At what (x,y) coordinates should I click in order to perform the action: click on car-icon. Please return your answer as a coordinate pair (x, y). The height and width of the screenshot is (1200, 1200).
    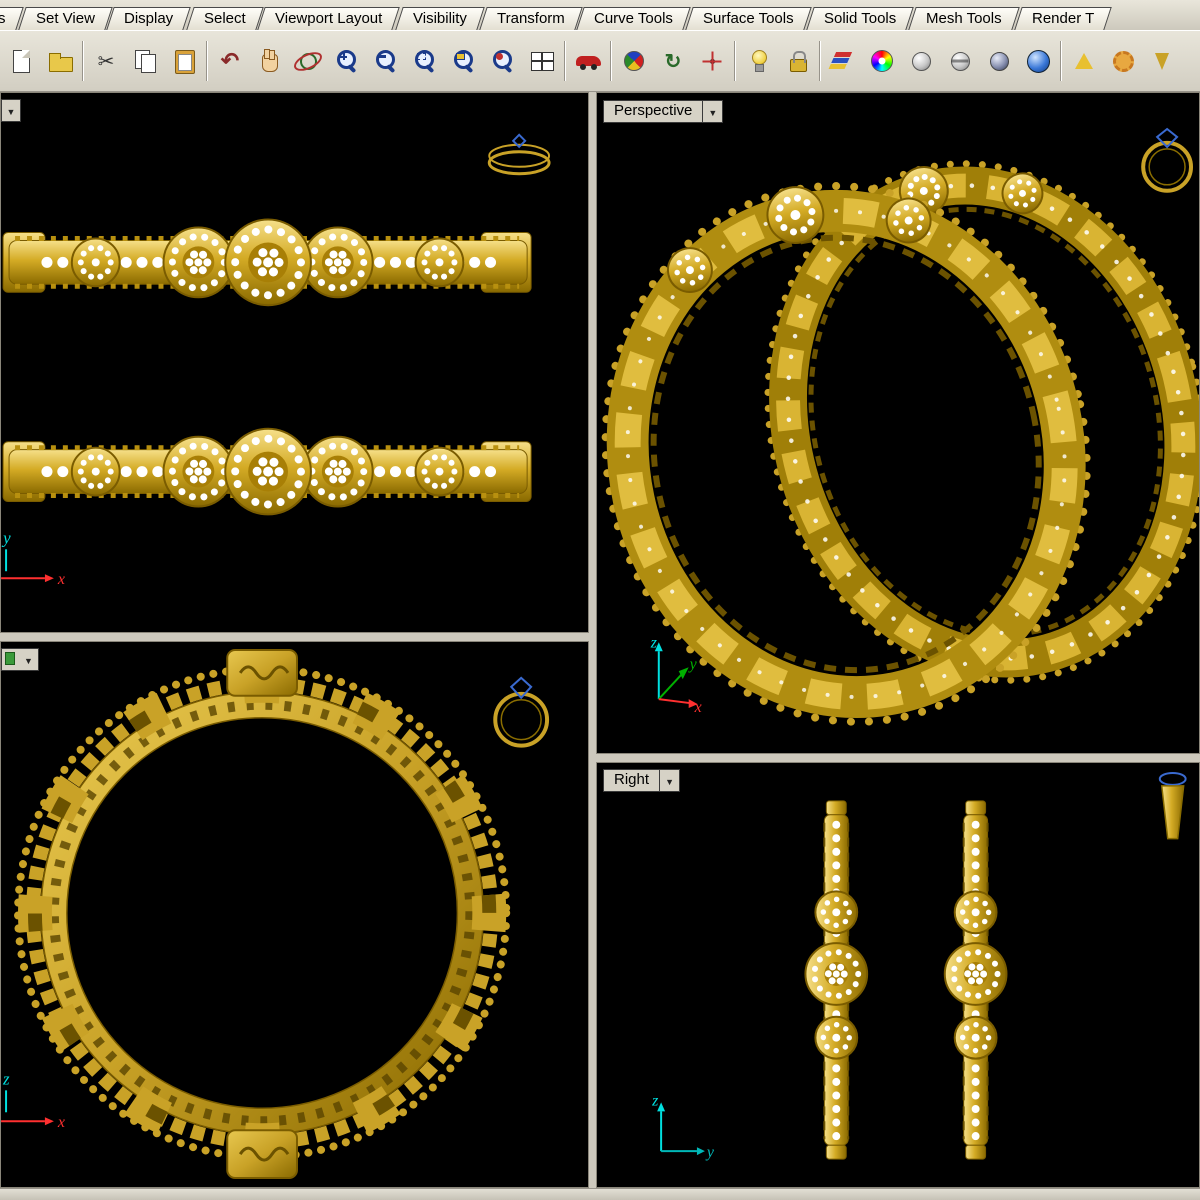
    Looking at the image, I should click on (588, 61).